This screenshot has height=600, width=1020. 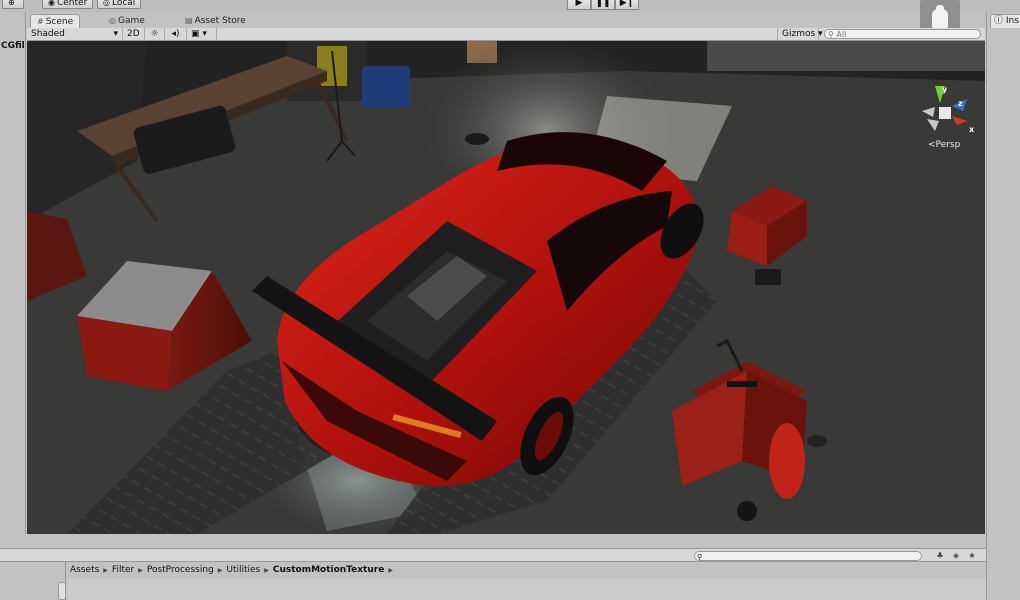 I want to click on filter-label-icon: ◈, so click(x=956, y=555).